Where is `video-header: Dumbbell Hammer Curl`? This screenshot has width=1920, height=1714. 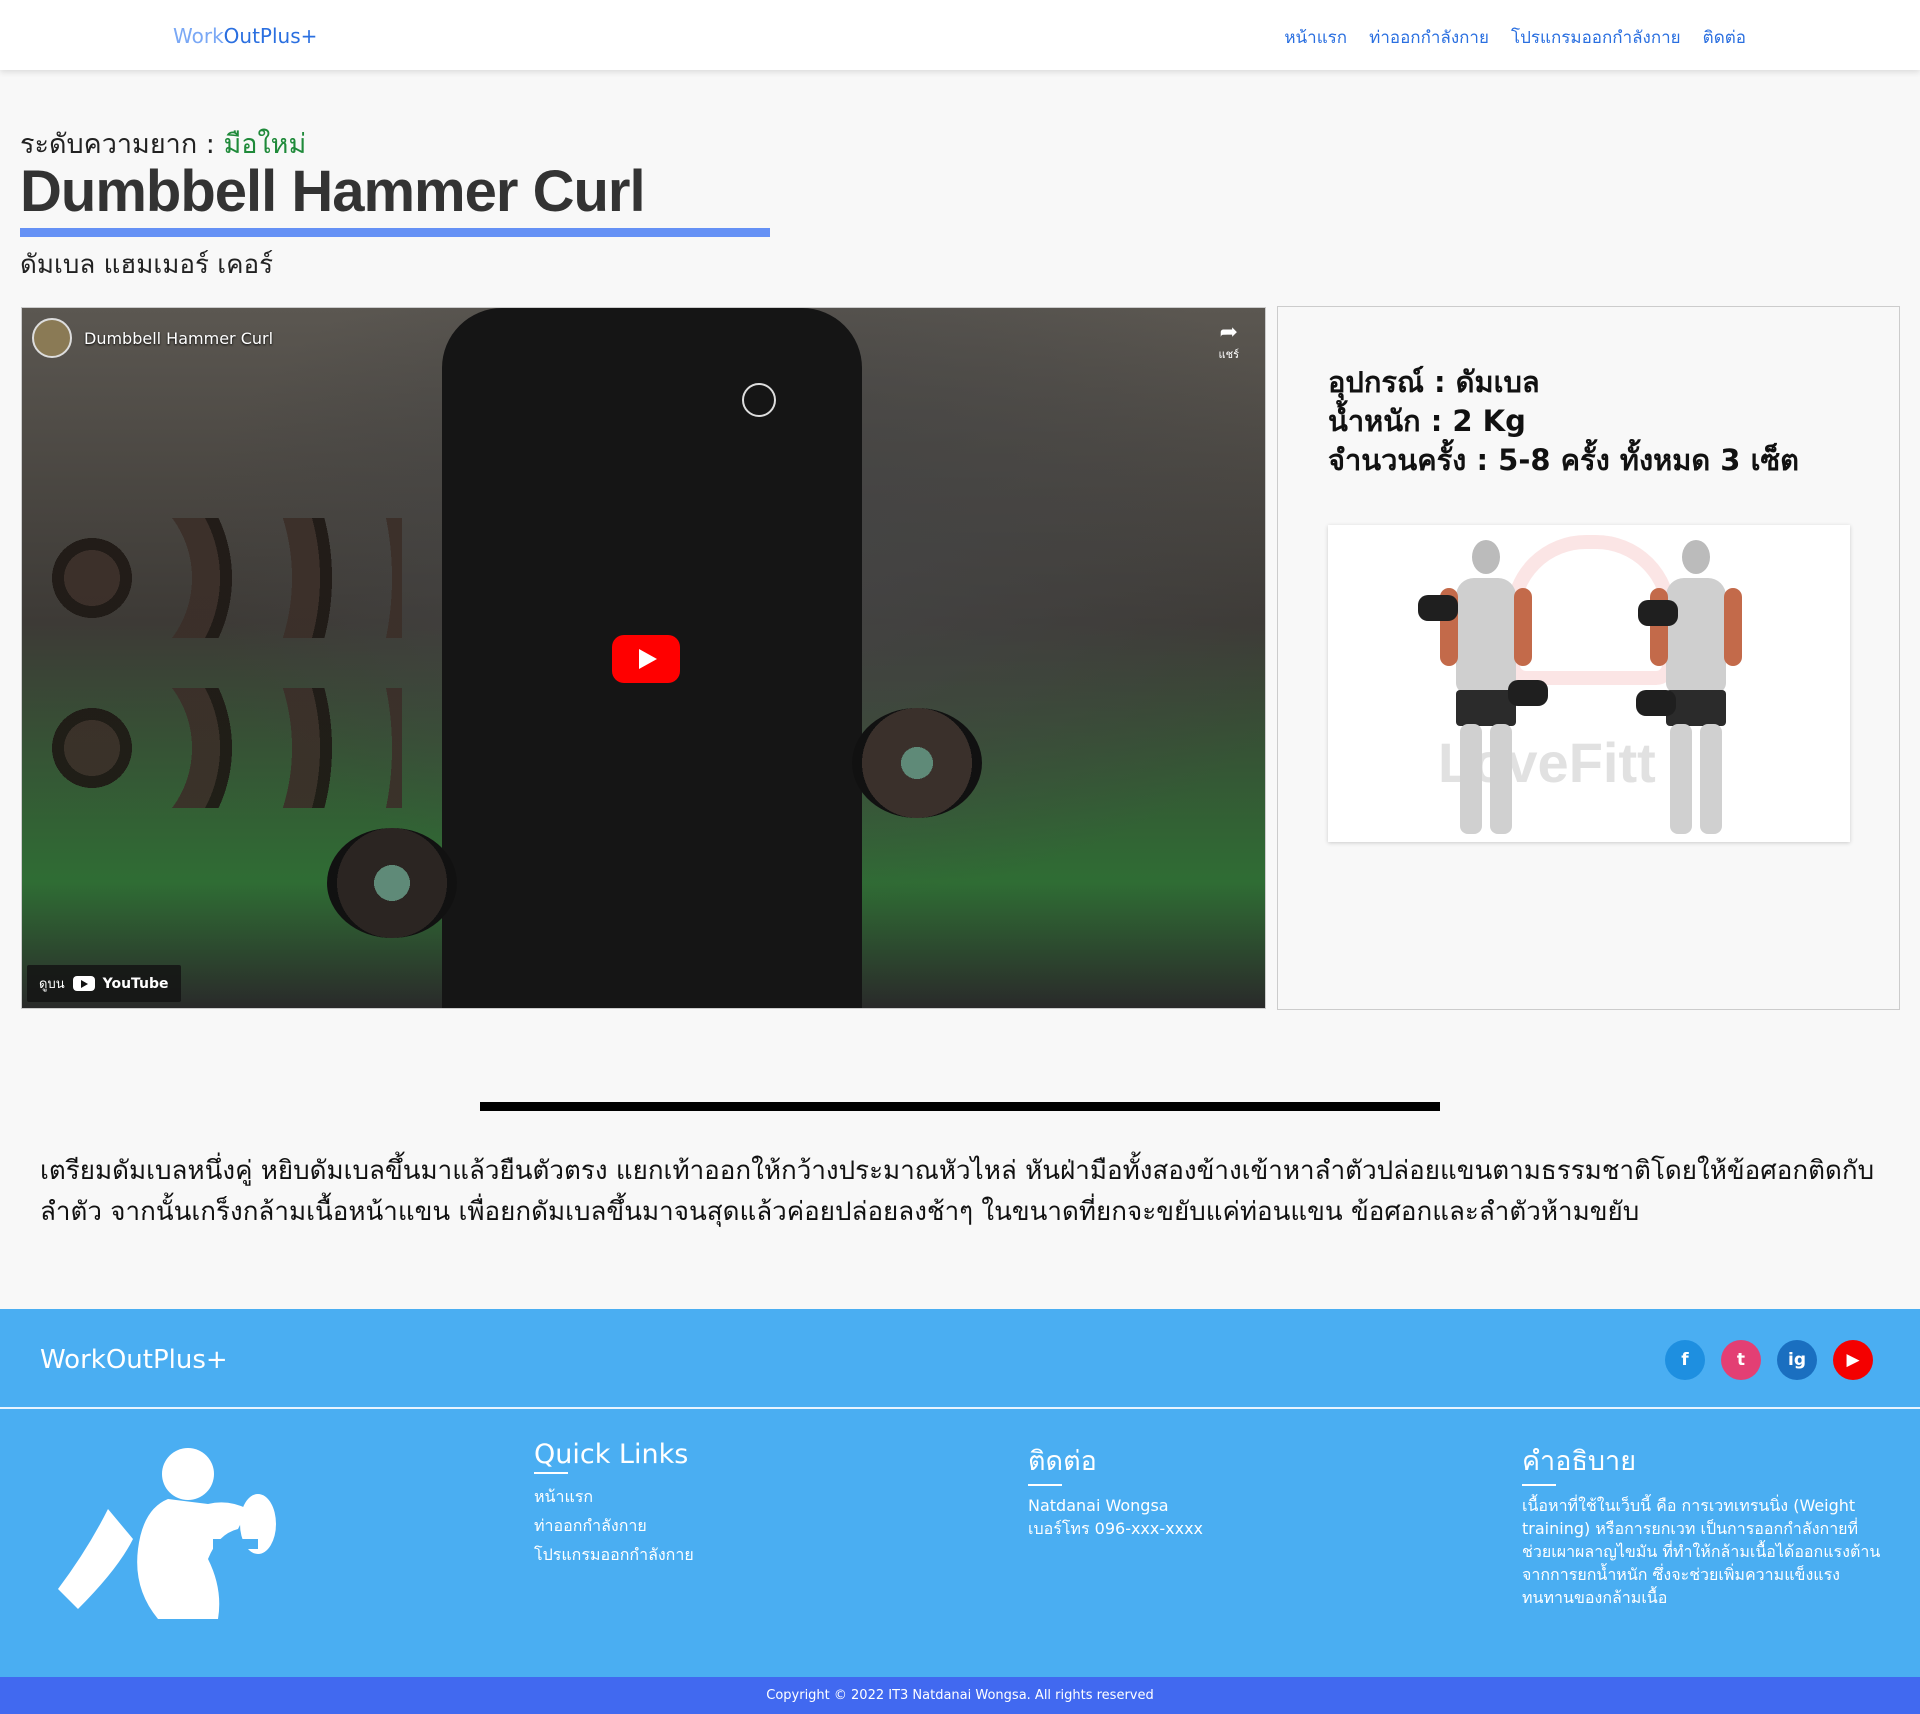 video-header: Dumbbell Hammer Curl is located at coordinates (152, 338).